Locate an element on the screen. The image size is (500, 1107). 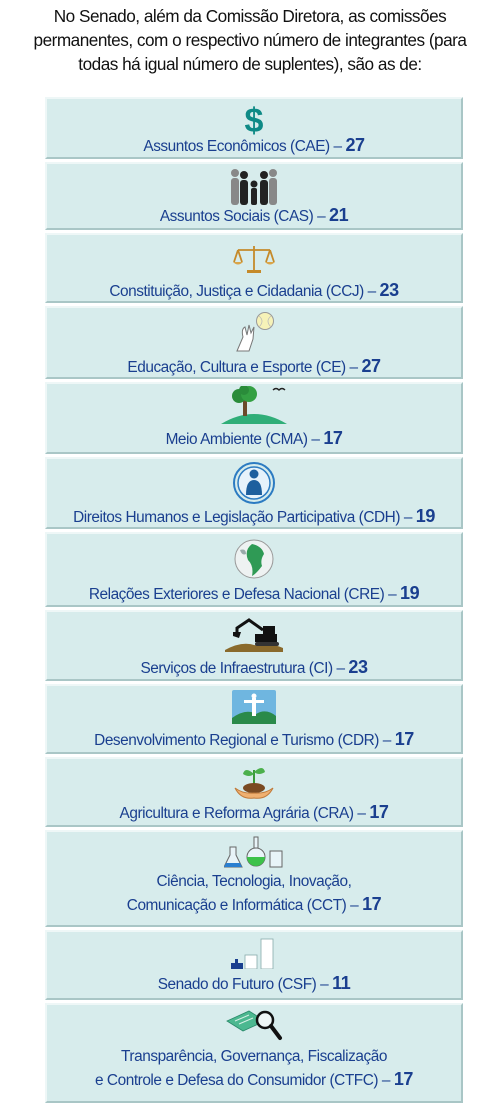
globe-icon is located at coordinates (254, 559).